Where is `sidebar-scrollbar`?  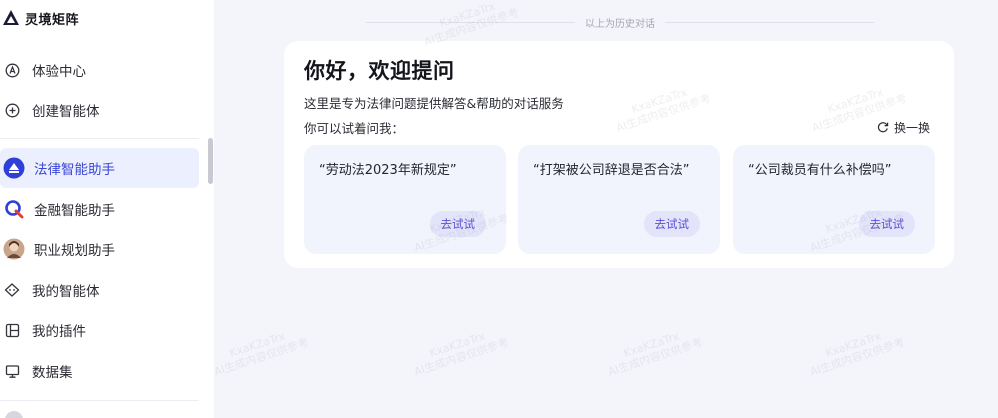 sidebar-scrollbar is located at coordinates (210, 161).